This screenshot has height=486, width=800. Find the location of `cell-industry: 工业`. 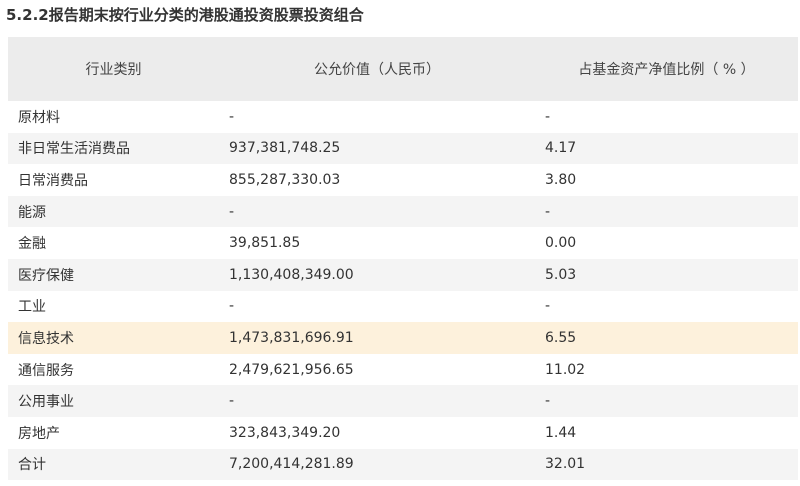

cell-industry: 工业 is located at coordinates (113, 306).